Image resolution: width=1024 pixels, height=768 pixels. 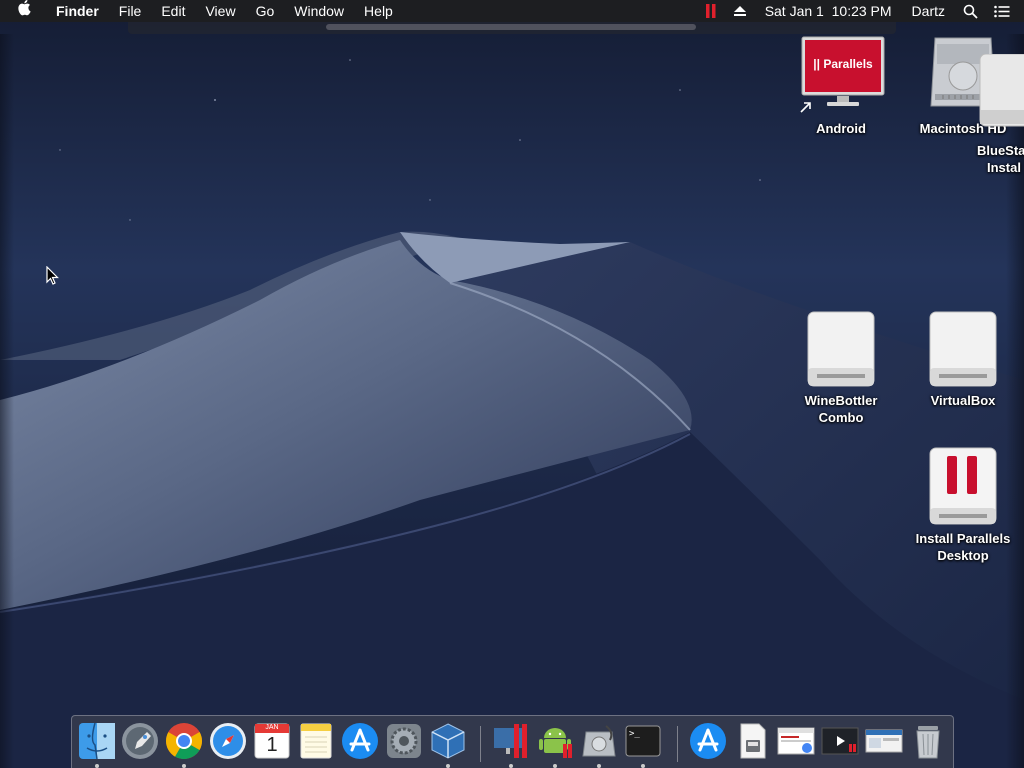 I want to click on dock-documents-icon, so click(x=752, y=741).